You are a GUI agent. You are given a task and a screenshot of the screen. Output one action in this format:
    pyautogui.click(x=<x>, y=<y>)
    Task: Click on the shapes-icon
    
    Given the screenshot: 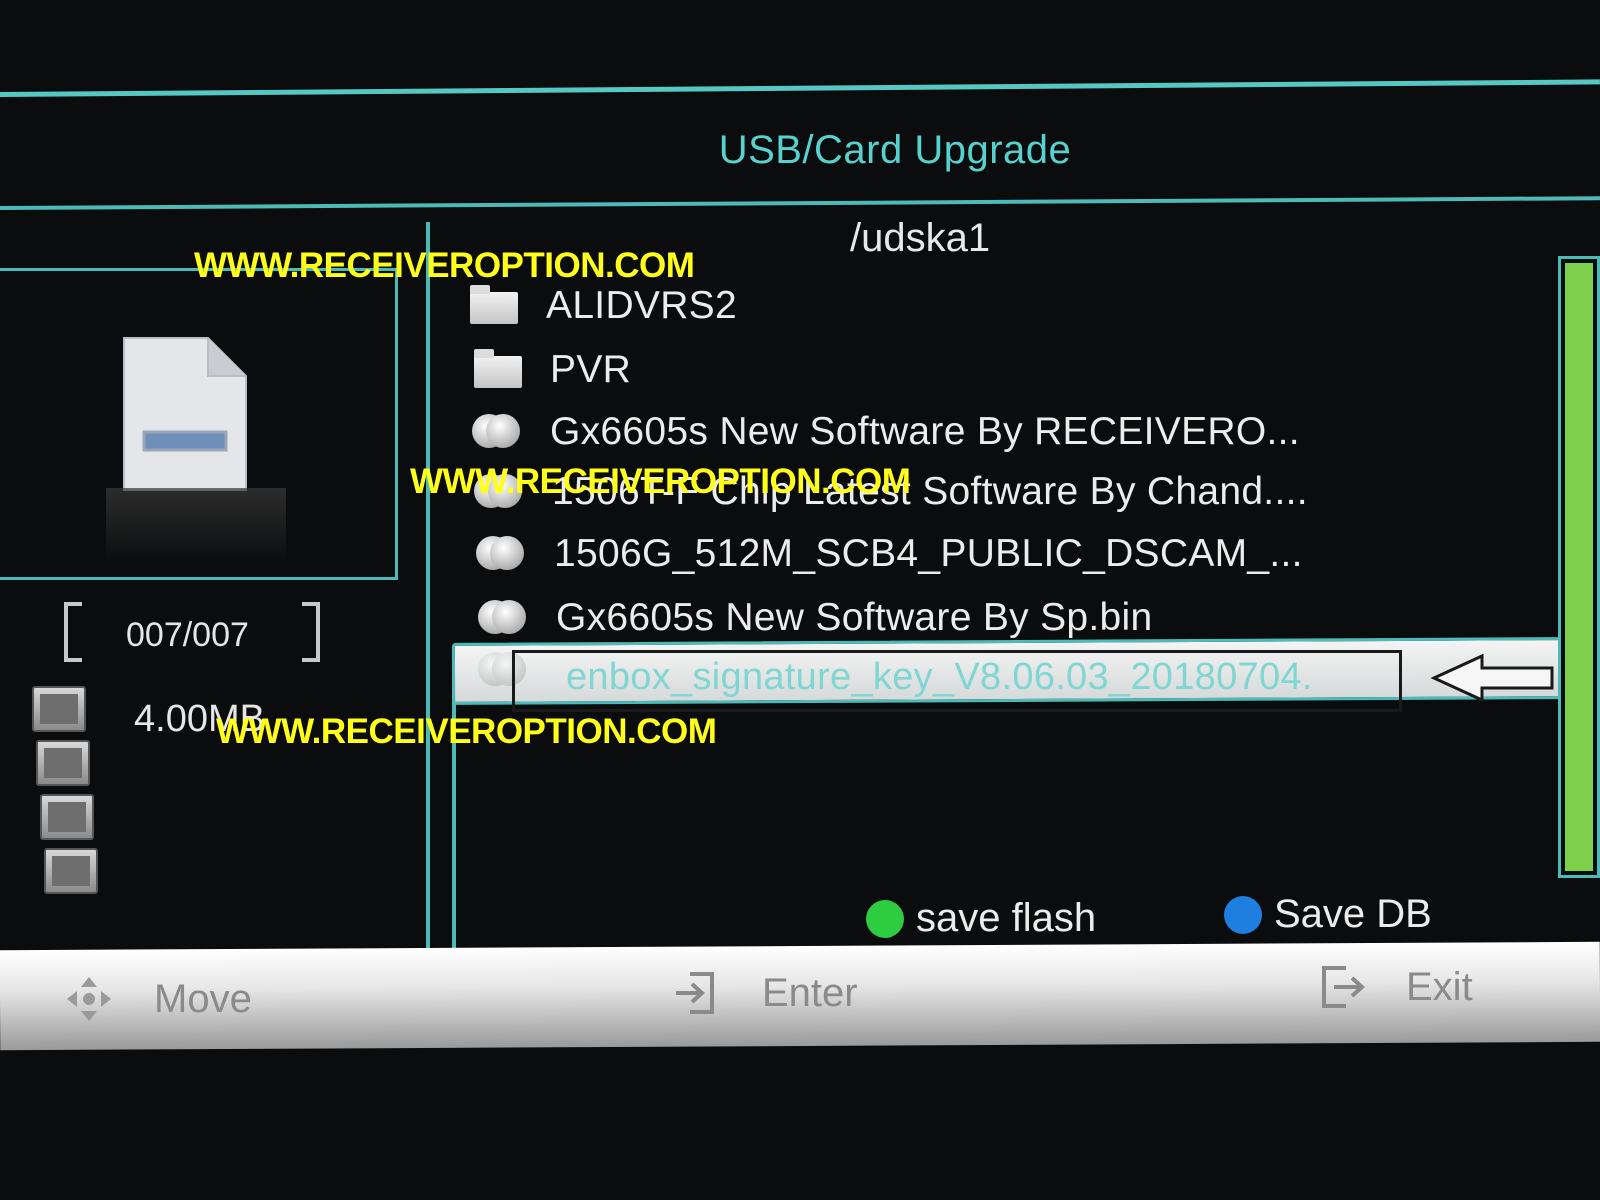 What is the action you would take?
    pyautogui.click(x=71, y=871)
    